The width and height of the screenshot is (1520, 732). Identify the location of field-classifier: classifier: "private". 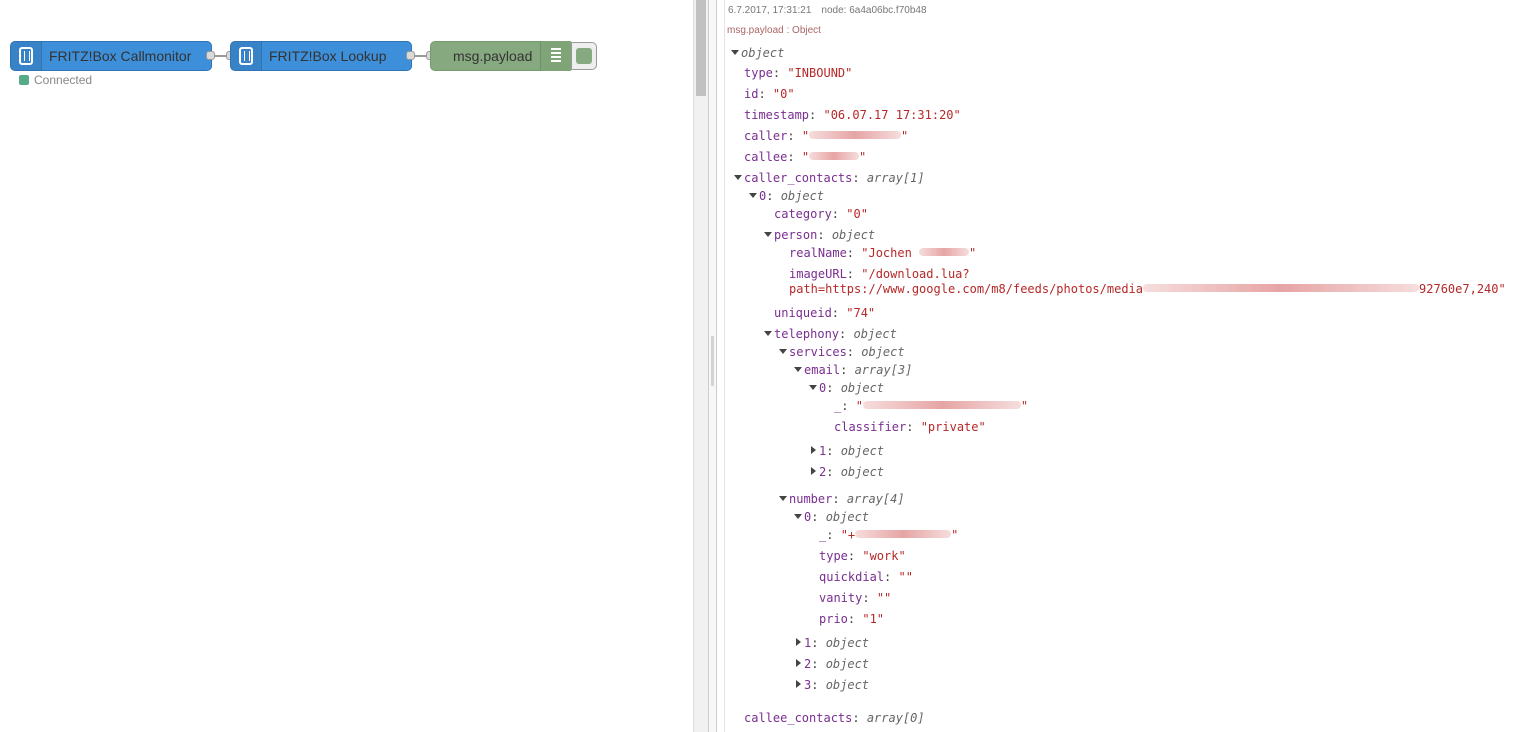
(910, 427).